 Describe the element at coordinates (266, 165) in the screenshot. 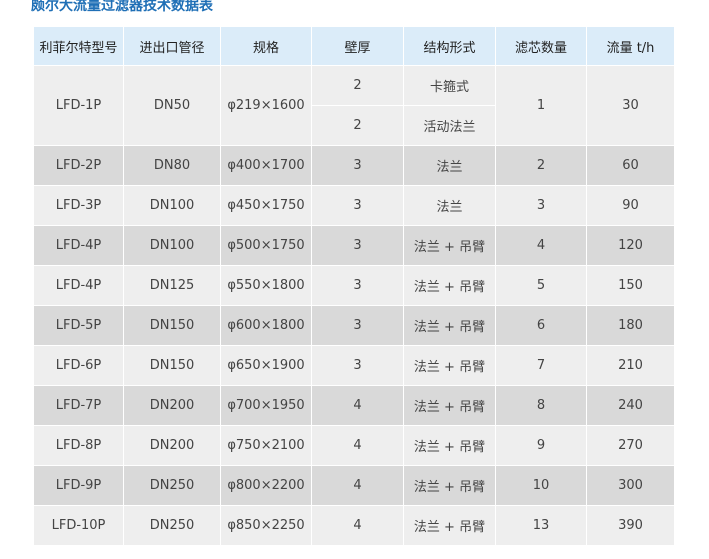

I see `cell-spec: φ400×1700` at that location.